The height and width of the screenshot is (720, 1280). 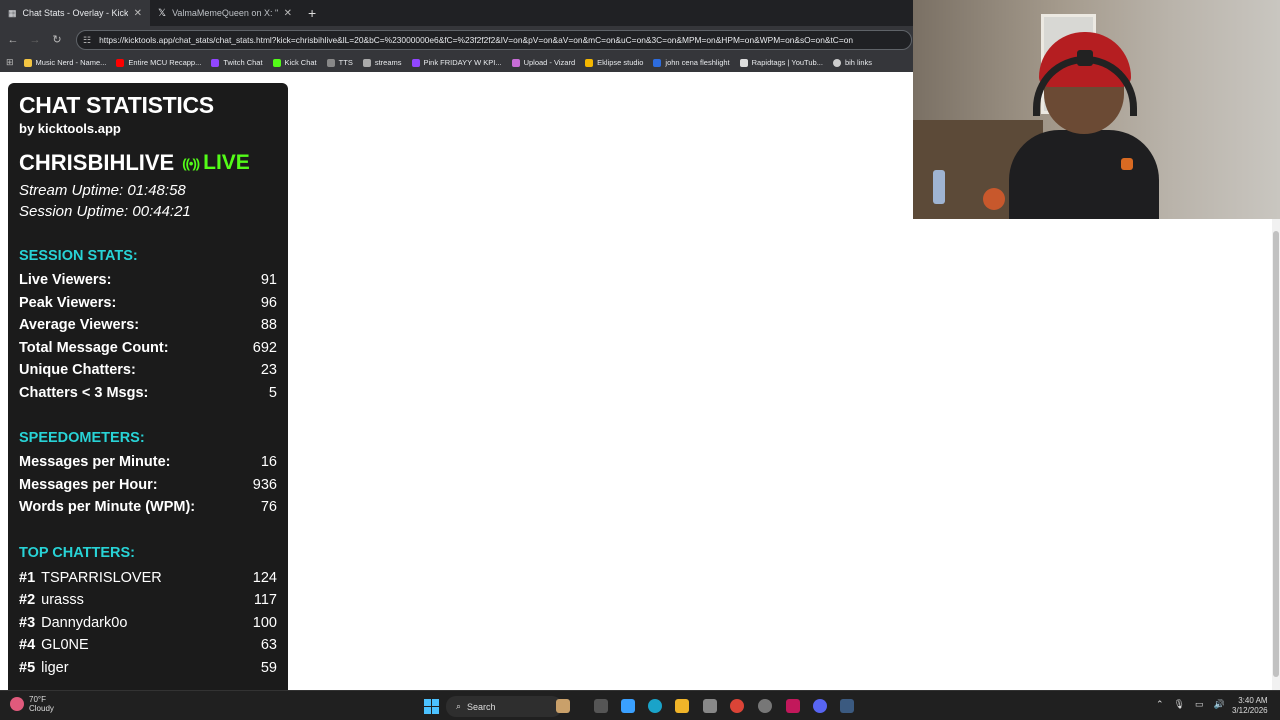 I want to click on widgets-icon, so click(x=563, y=706).